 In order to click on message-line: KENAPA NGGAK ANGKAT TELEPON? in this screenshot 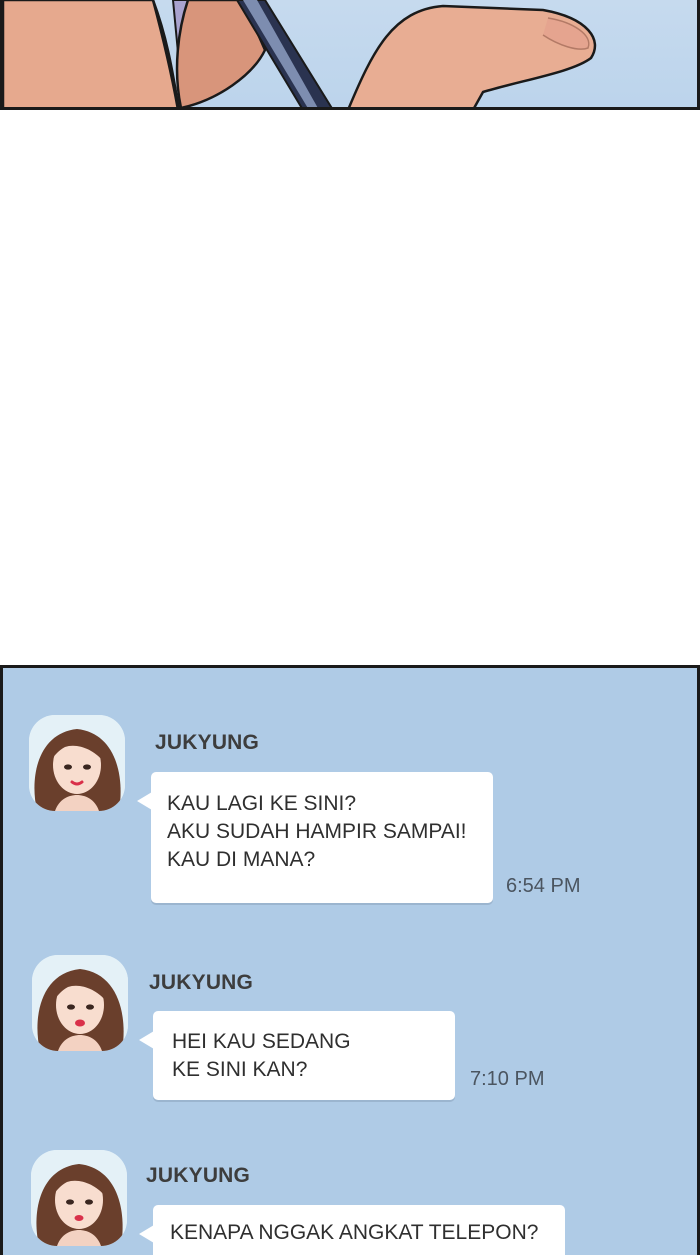, I will do `click(354, 1232)`.